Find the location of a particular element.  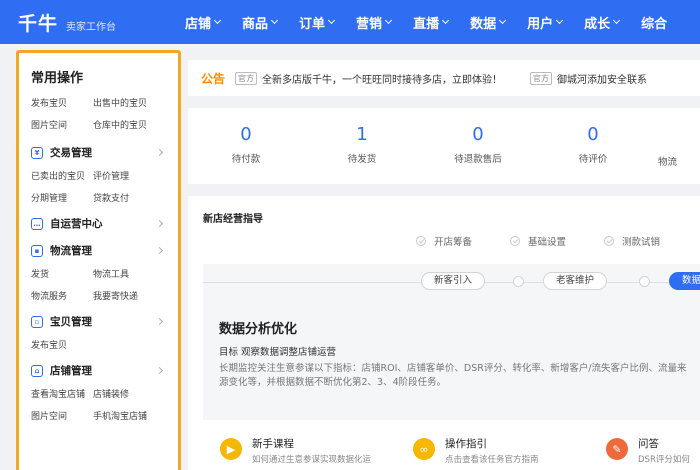

section-logistics: ▪ 物流管理 发货 物流工具 物流服务 我要寄快递 is located at coordinates (104, 272).